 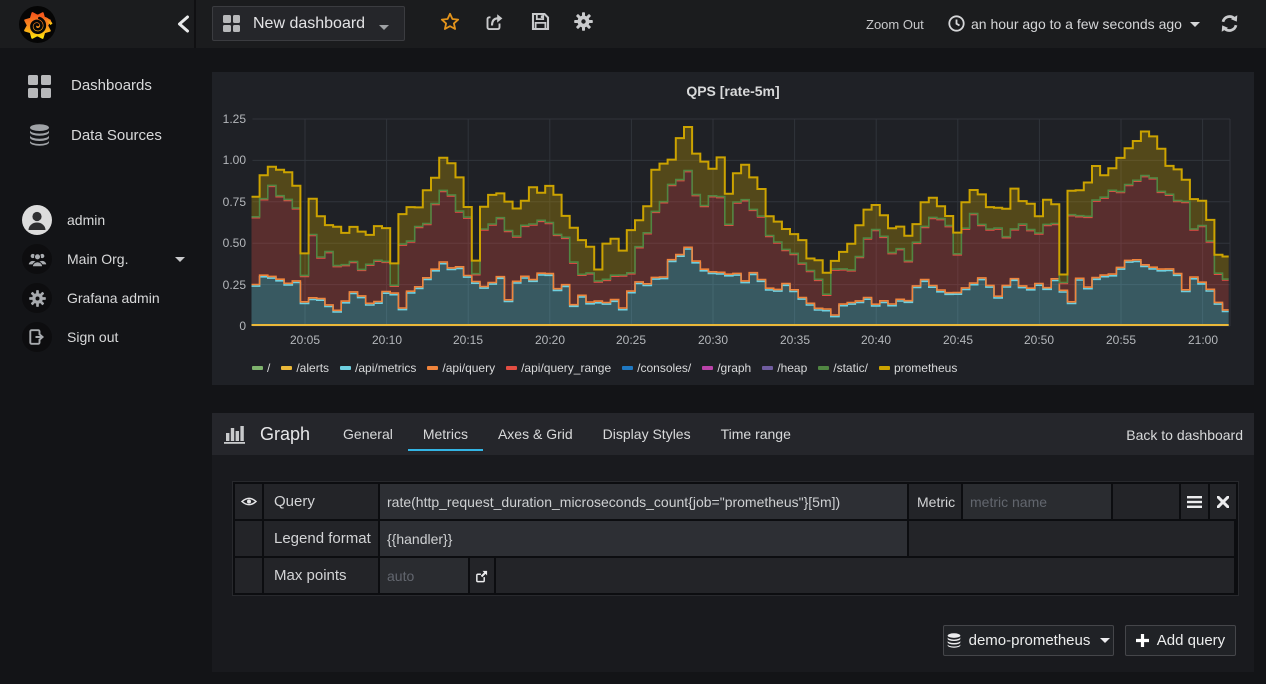 What do you see at coordinates (958, 340) in the screenshot?
I see `svg-text: 20:45` at bounding box center [958, 340].